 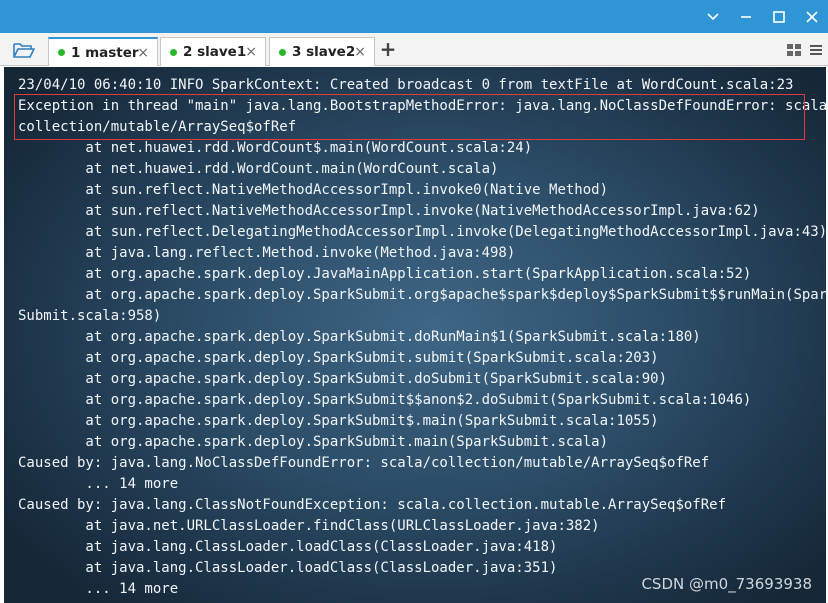 What do you see at coordinates (90, 316) in the screenshot?
I see `terminal-line: Submit.scala:958)` at bounding box center [90, 316].